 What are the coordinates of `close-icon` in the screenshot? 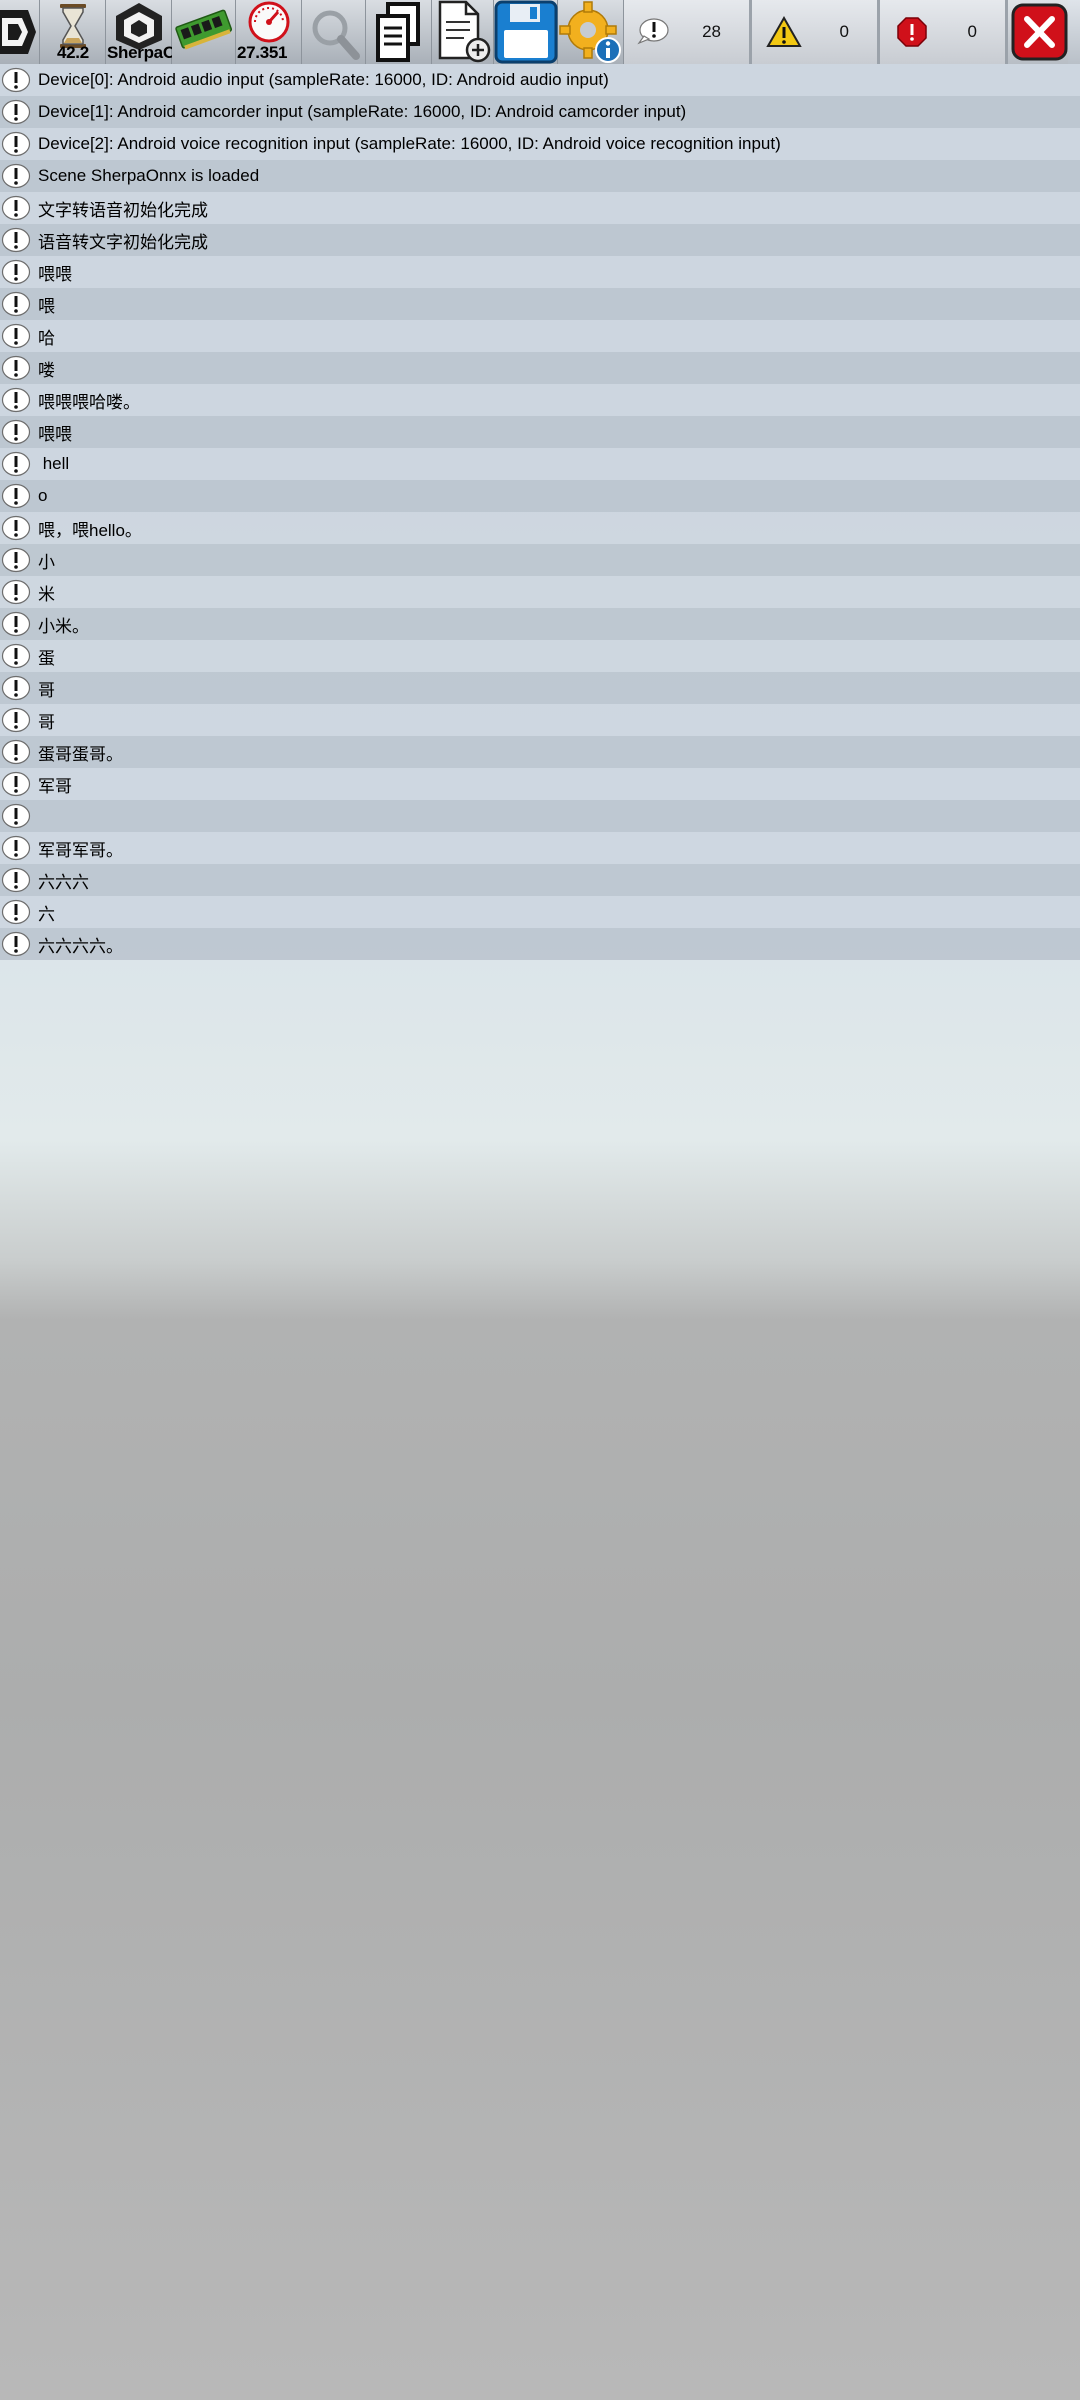 It's located at (1039, 32).